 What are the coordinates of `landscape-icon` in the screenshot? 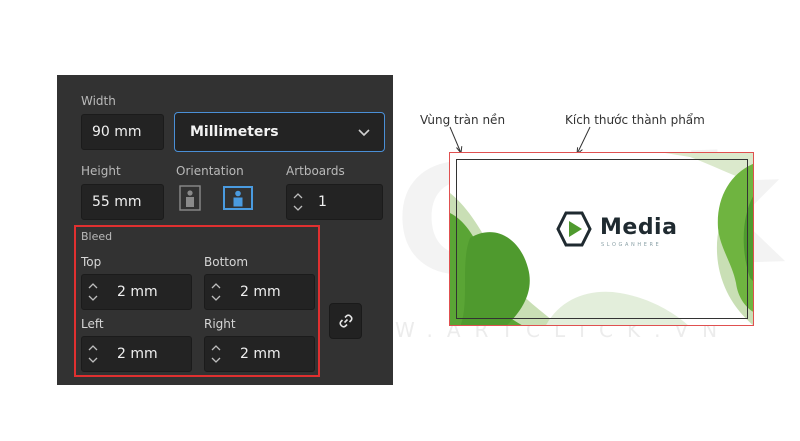 It's located at (238, 198).